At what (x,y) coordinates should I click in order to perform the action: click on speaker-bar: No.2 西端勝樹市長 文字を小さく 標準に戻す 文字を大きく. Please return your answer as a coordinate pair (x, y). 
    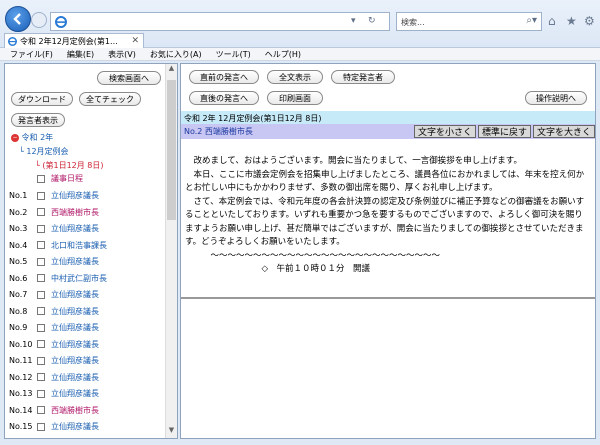
    Looking at the image, I should click on (388, 131).